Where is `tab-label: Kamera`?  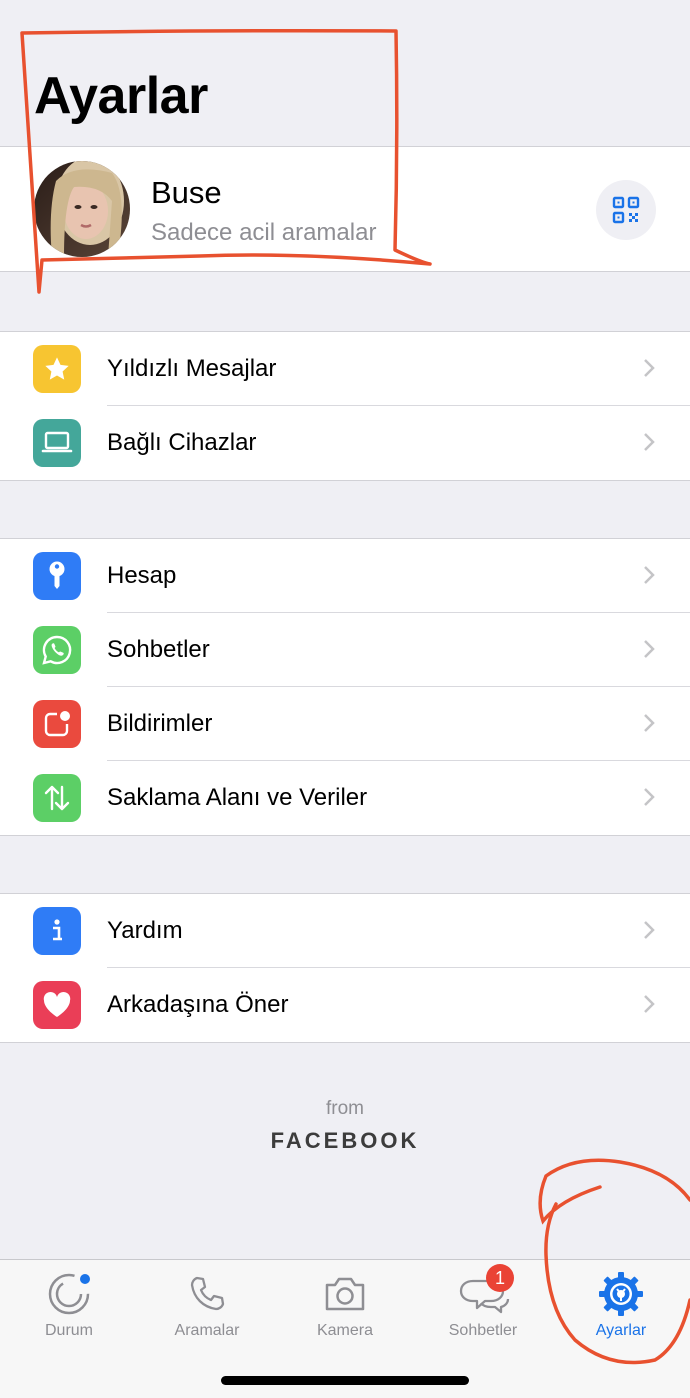
tab-label: Kamera is located at coordinates (345, 1330).